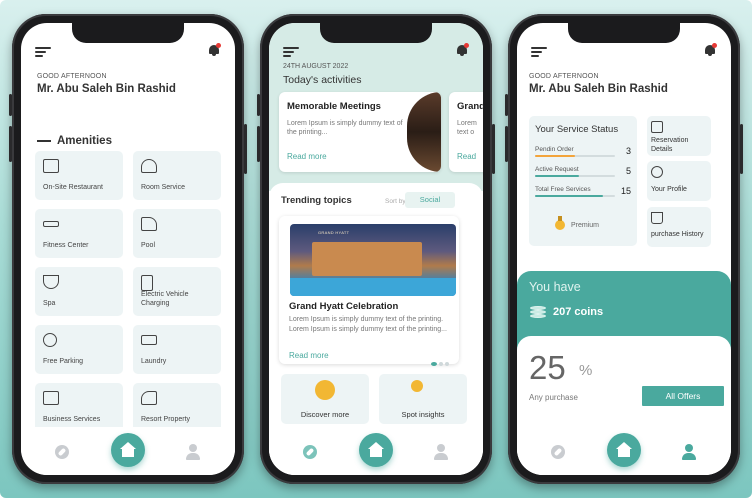  I want to click on insights-icon, so click(417, 386).